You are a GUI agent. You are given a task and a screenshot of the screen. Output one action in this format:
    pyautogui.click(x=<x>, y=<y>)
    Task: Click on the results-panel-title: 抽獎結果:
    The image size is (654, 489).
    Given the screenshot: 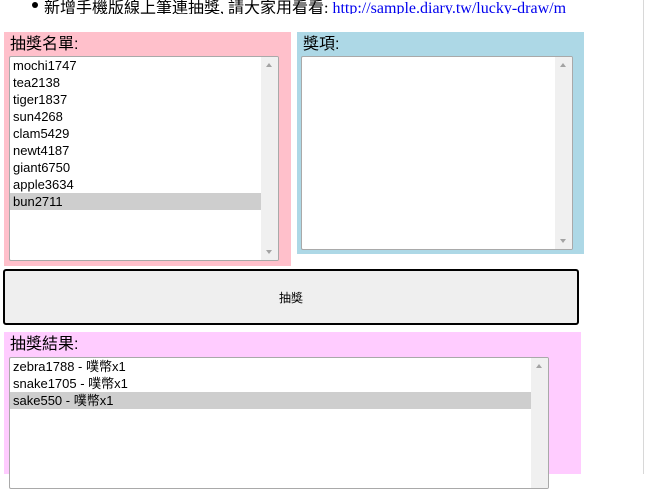 What is the action you would take?
    pyautogui.click(x=44, y=344)
    